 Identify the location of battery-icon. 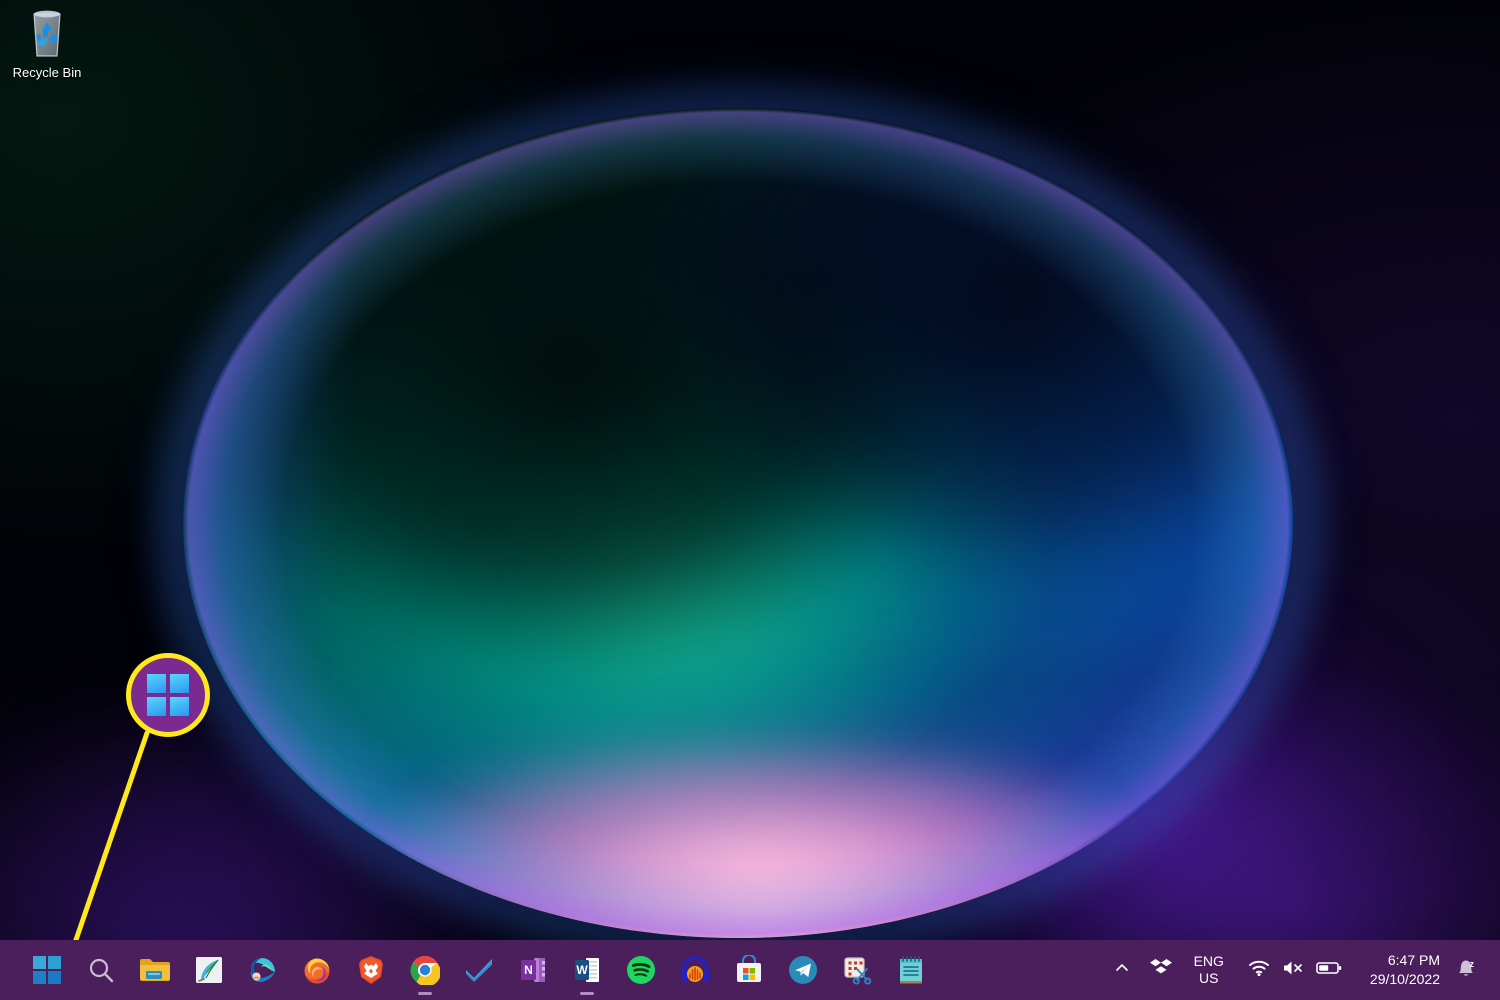
(1329, 970).